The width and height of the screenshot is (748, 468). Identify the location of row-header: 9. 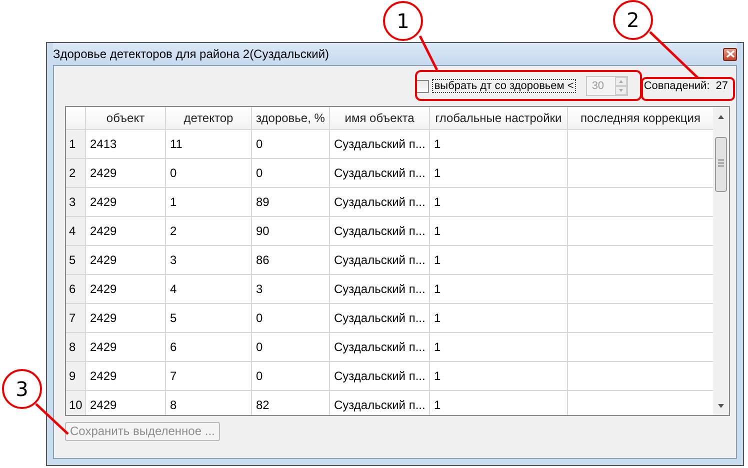
(76, 376).